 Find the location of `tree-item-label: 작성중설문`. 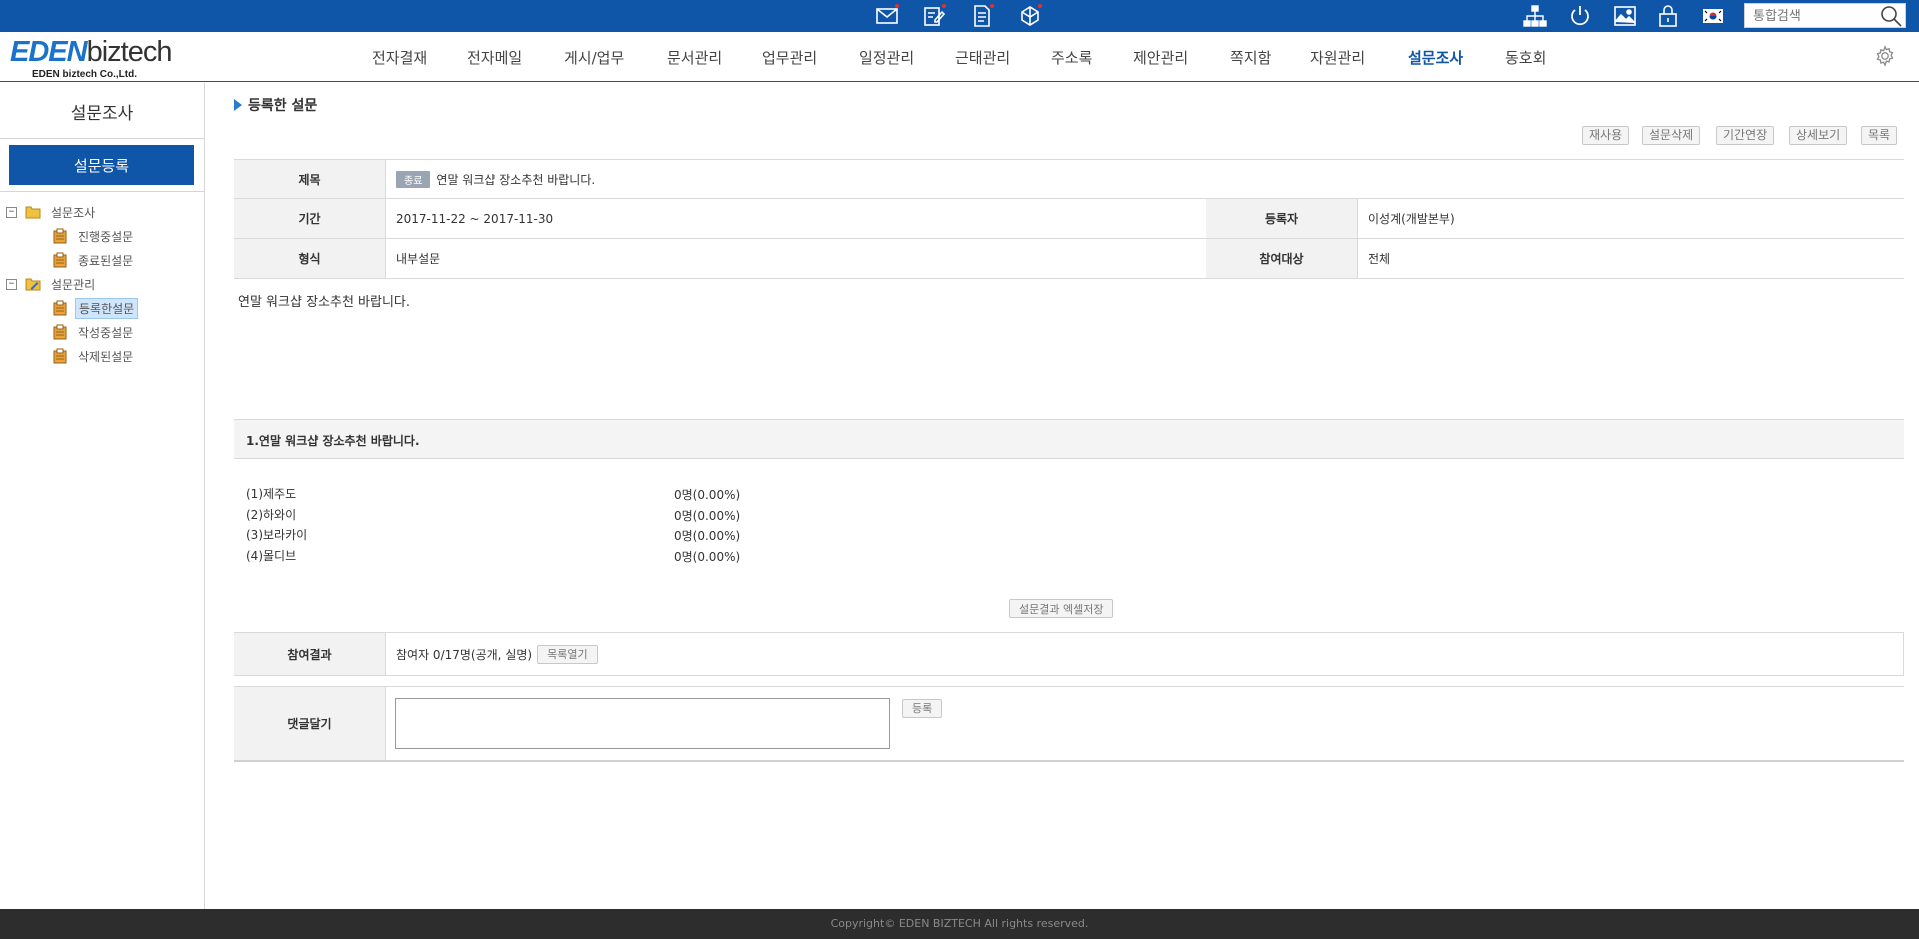

tree-item-label: 작성중설문 is located at coordinates (106, 332).